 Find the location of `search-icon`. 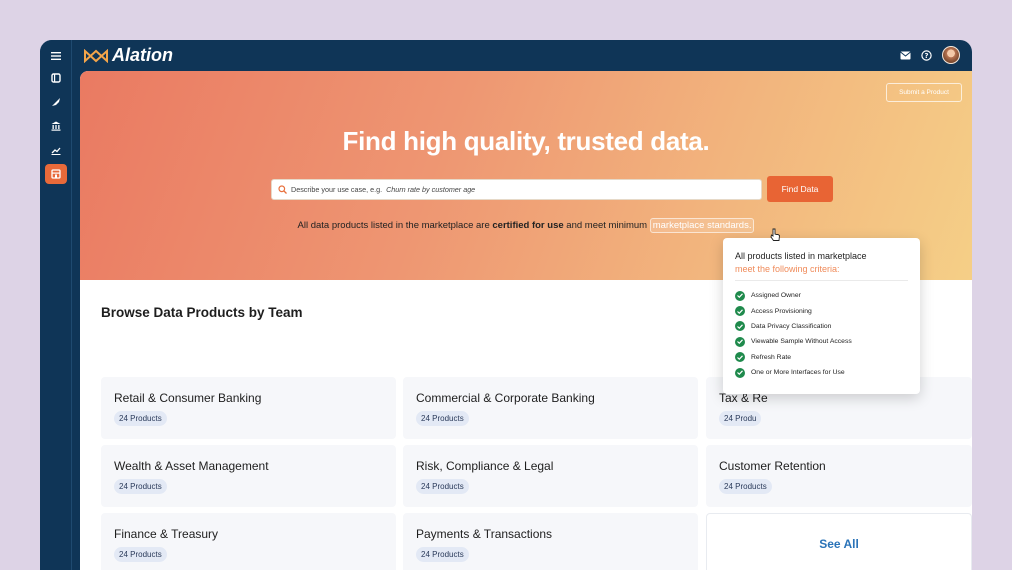

search-icon is located at coordinates (282, 189).